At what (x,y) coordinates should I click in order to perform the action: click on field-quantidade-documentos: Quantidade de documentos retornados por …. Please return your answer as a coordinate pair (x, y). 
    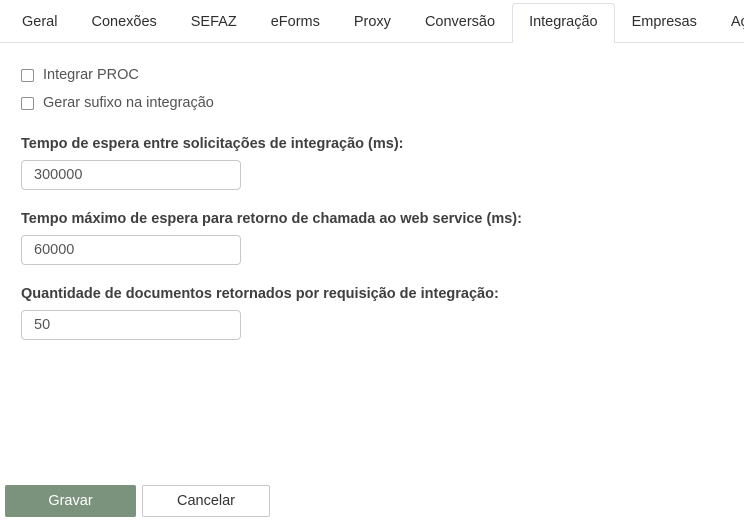
    Looking at the image, I should click on (382, 313).